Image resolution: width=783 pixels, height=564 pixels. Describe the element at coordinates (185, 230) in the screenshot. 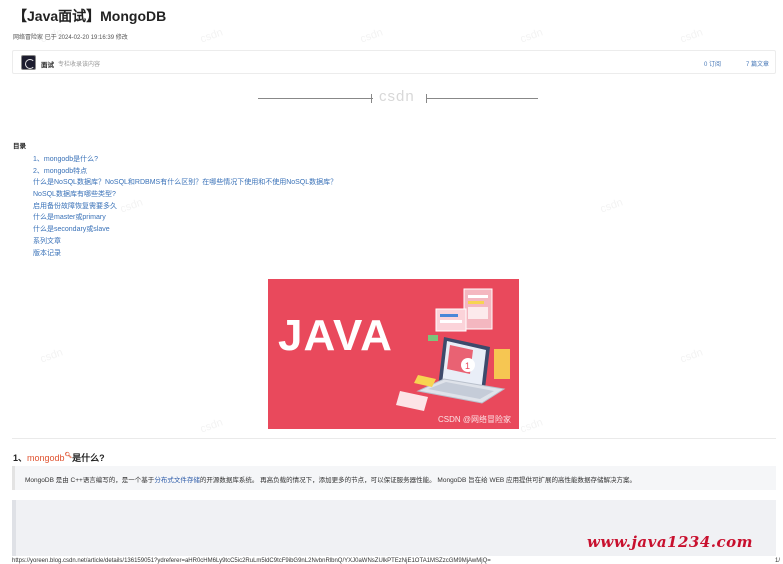

I see `toc-item: 什么是secondary或slave` at that location.